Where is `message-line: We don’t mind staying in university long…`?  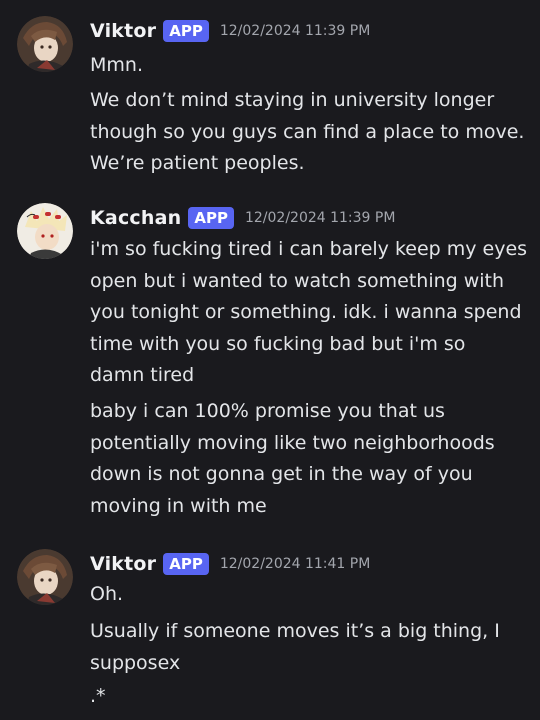
message-line: We don’t mind staying in university long… is located at coordinates (292, 100).